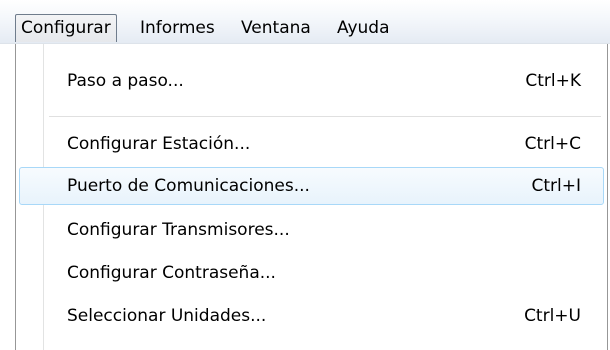  I want to click on menu-item-shortcut: Ctrl+C, so click(552, 144).